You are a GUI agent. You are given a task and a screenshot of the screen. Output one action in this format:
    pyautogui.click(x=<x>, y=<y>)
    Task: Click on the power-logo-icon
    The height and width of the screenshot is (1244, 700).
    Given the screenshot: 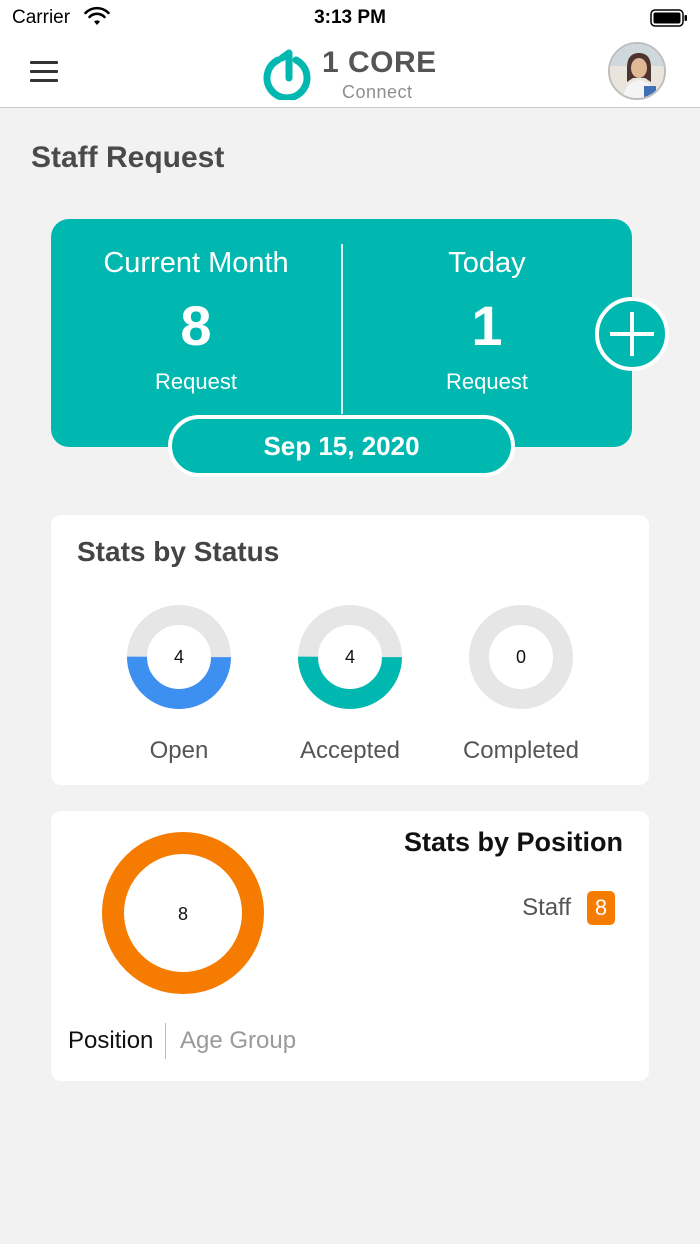 What is the action you would take?
    pyautogui.click(x=287, y=74)
    